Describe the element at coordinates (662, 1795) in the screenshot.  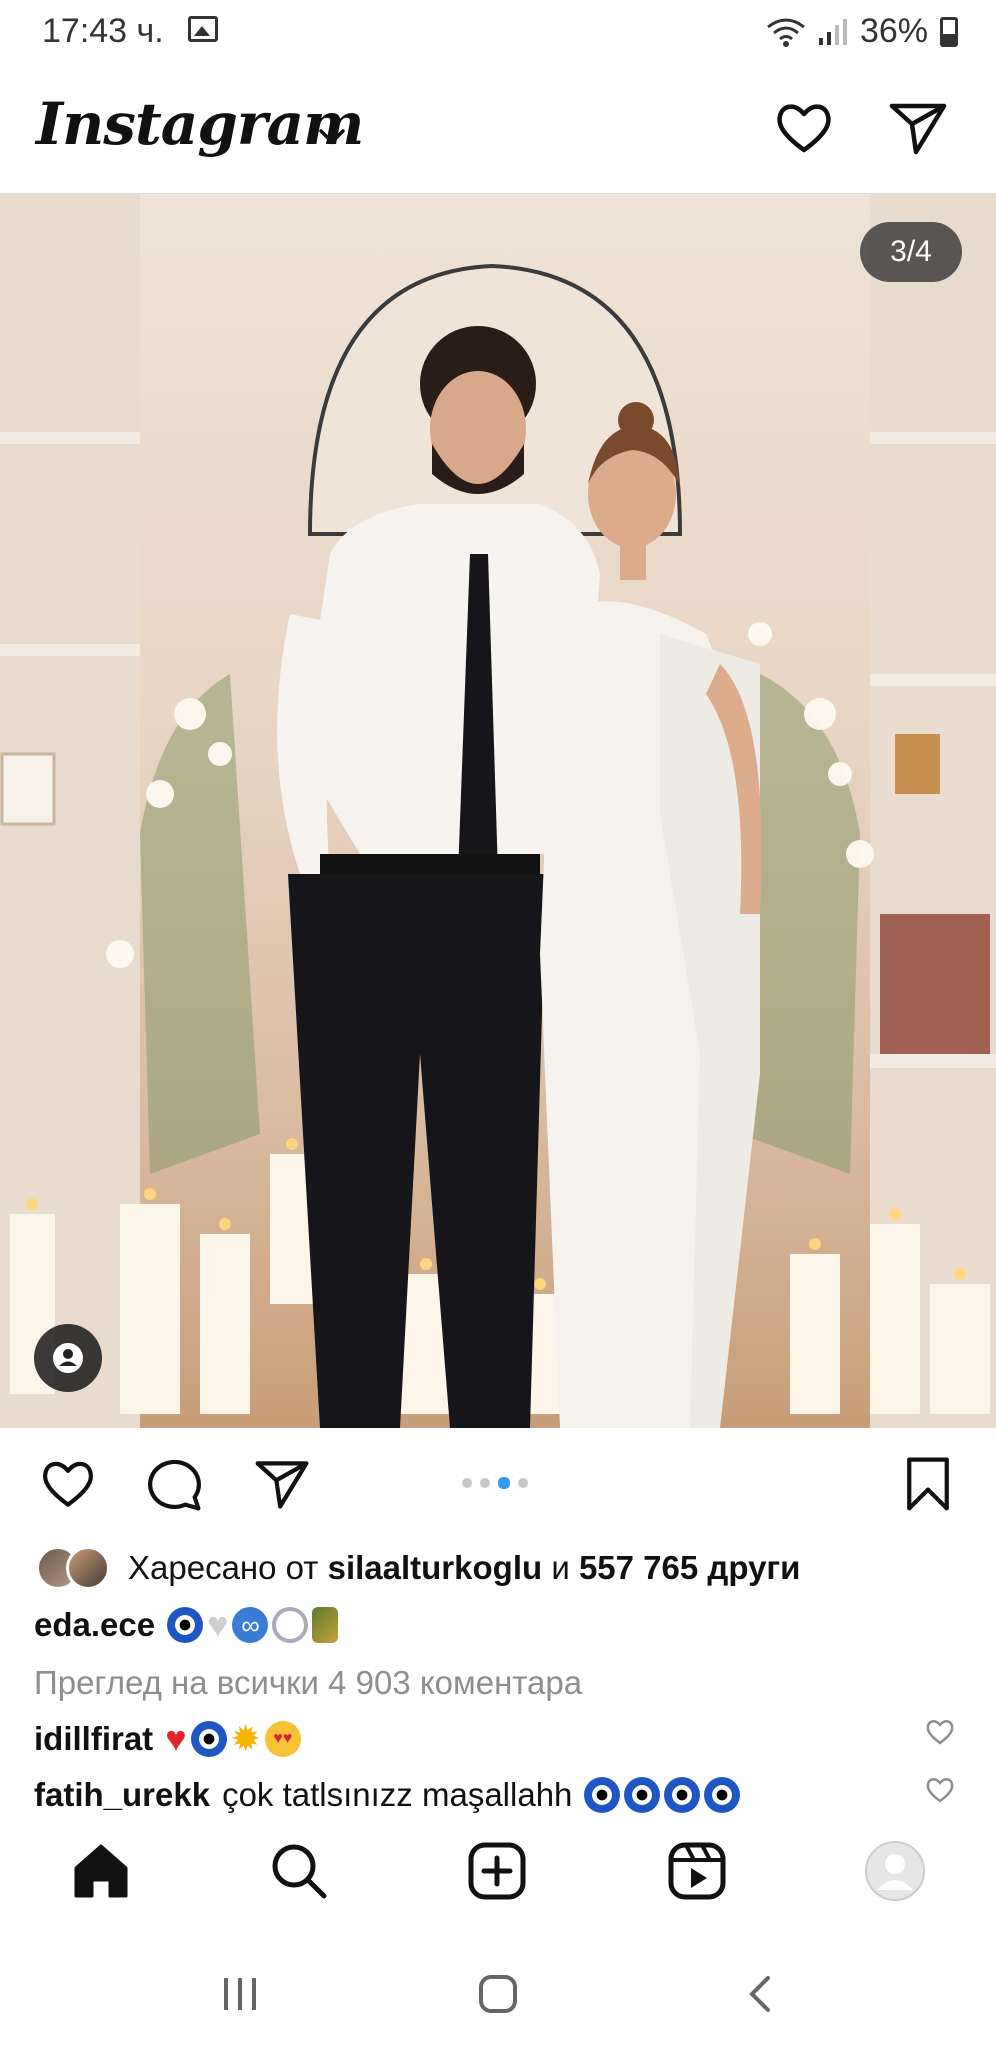
I see `comment-emojis` at that location.